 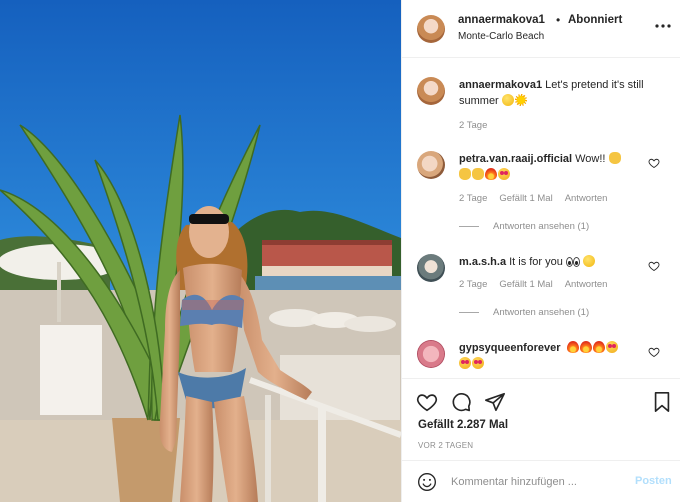 I want to click on comment-username: m.a.s.h.a, so click(x=482, y=262).